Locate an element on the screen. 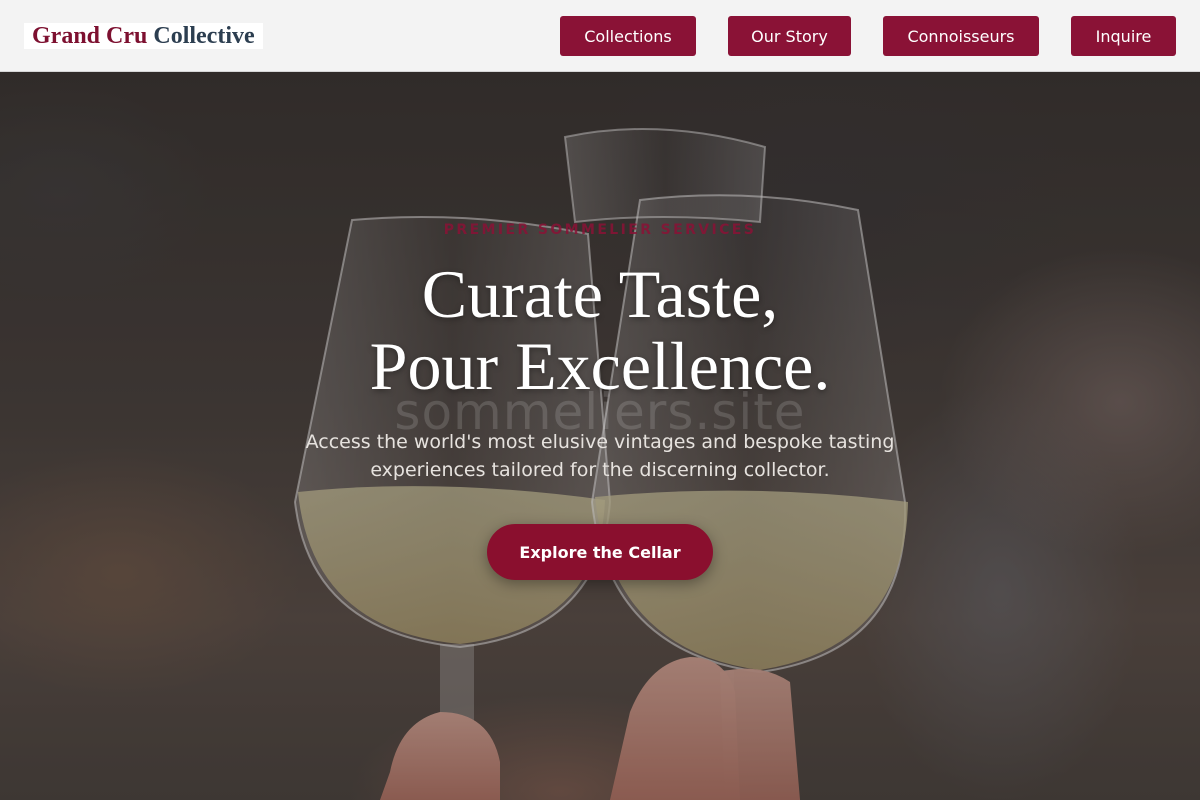 The height and width of the screenshot is (800, 1200). nav-connoisseurs-button: Connoisseurs is located at coordinates (961, 36).